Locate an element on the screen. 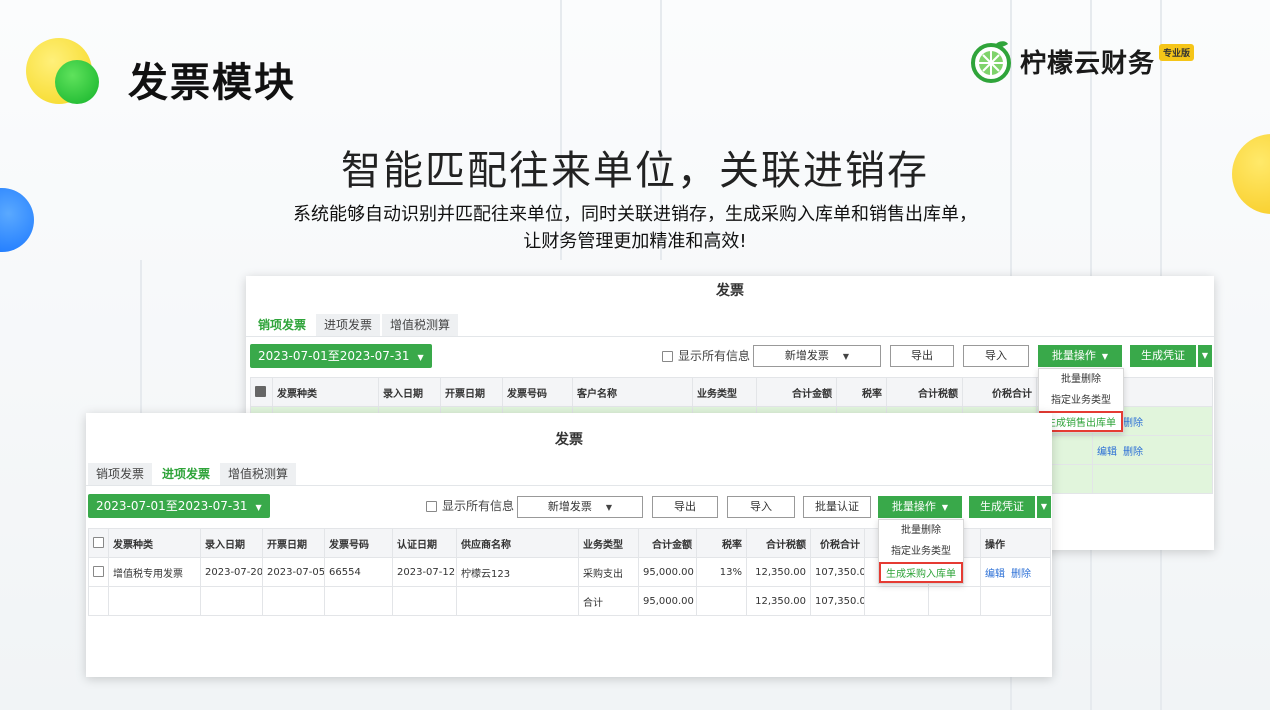 The image size is (1270, 710). batch-ops-dropdown: 批量删除 指定业务类型 生成采购入库单 is located at coordinates (921, 551).